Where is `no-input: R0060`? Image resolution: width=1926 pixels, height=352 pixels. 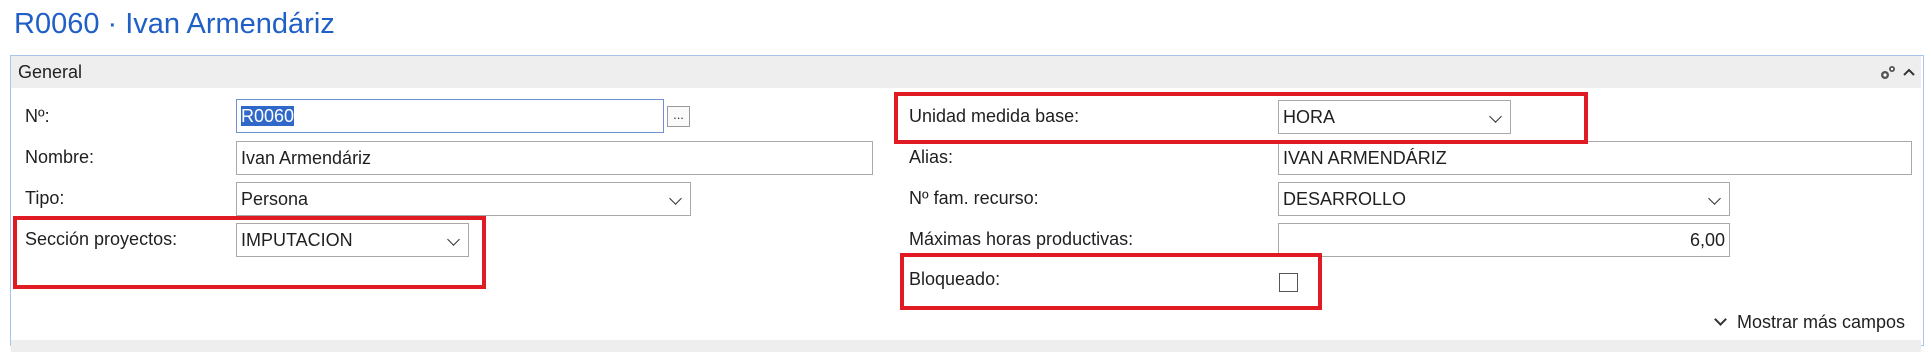 no-input: R0060 is located at coordinates (450, 116).